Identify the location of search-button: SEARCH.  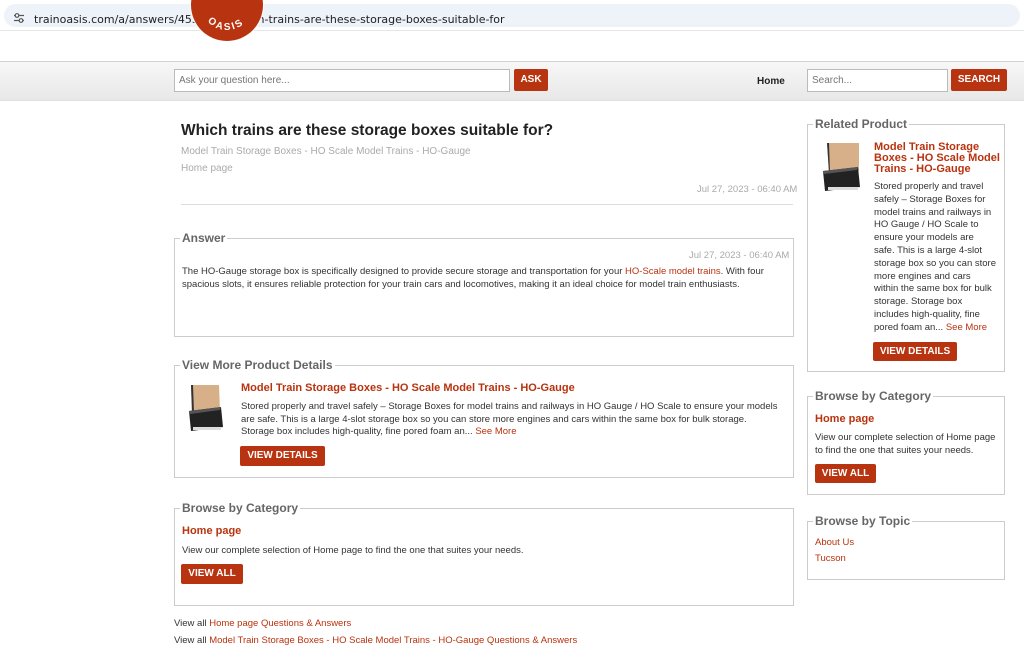
(979, 80).